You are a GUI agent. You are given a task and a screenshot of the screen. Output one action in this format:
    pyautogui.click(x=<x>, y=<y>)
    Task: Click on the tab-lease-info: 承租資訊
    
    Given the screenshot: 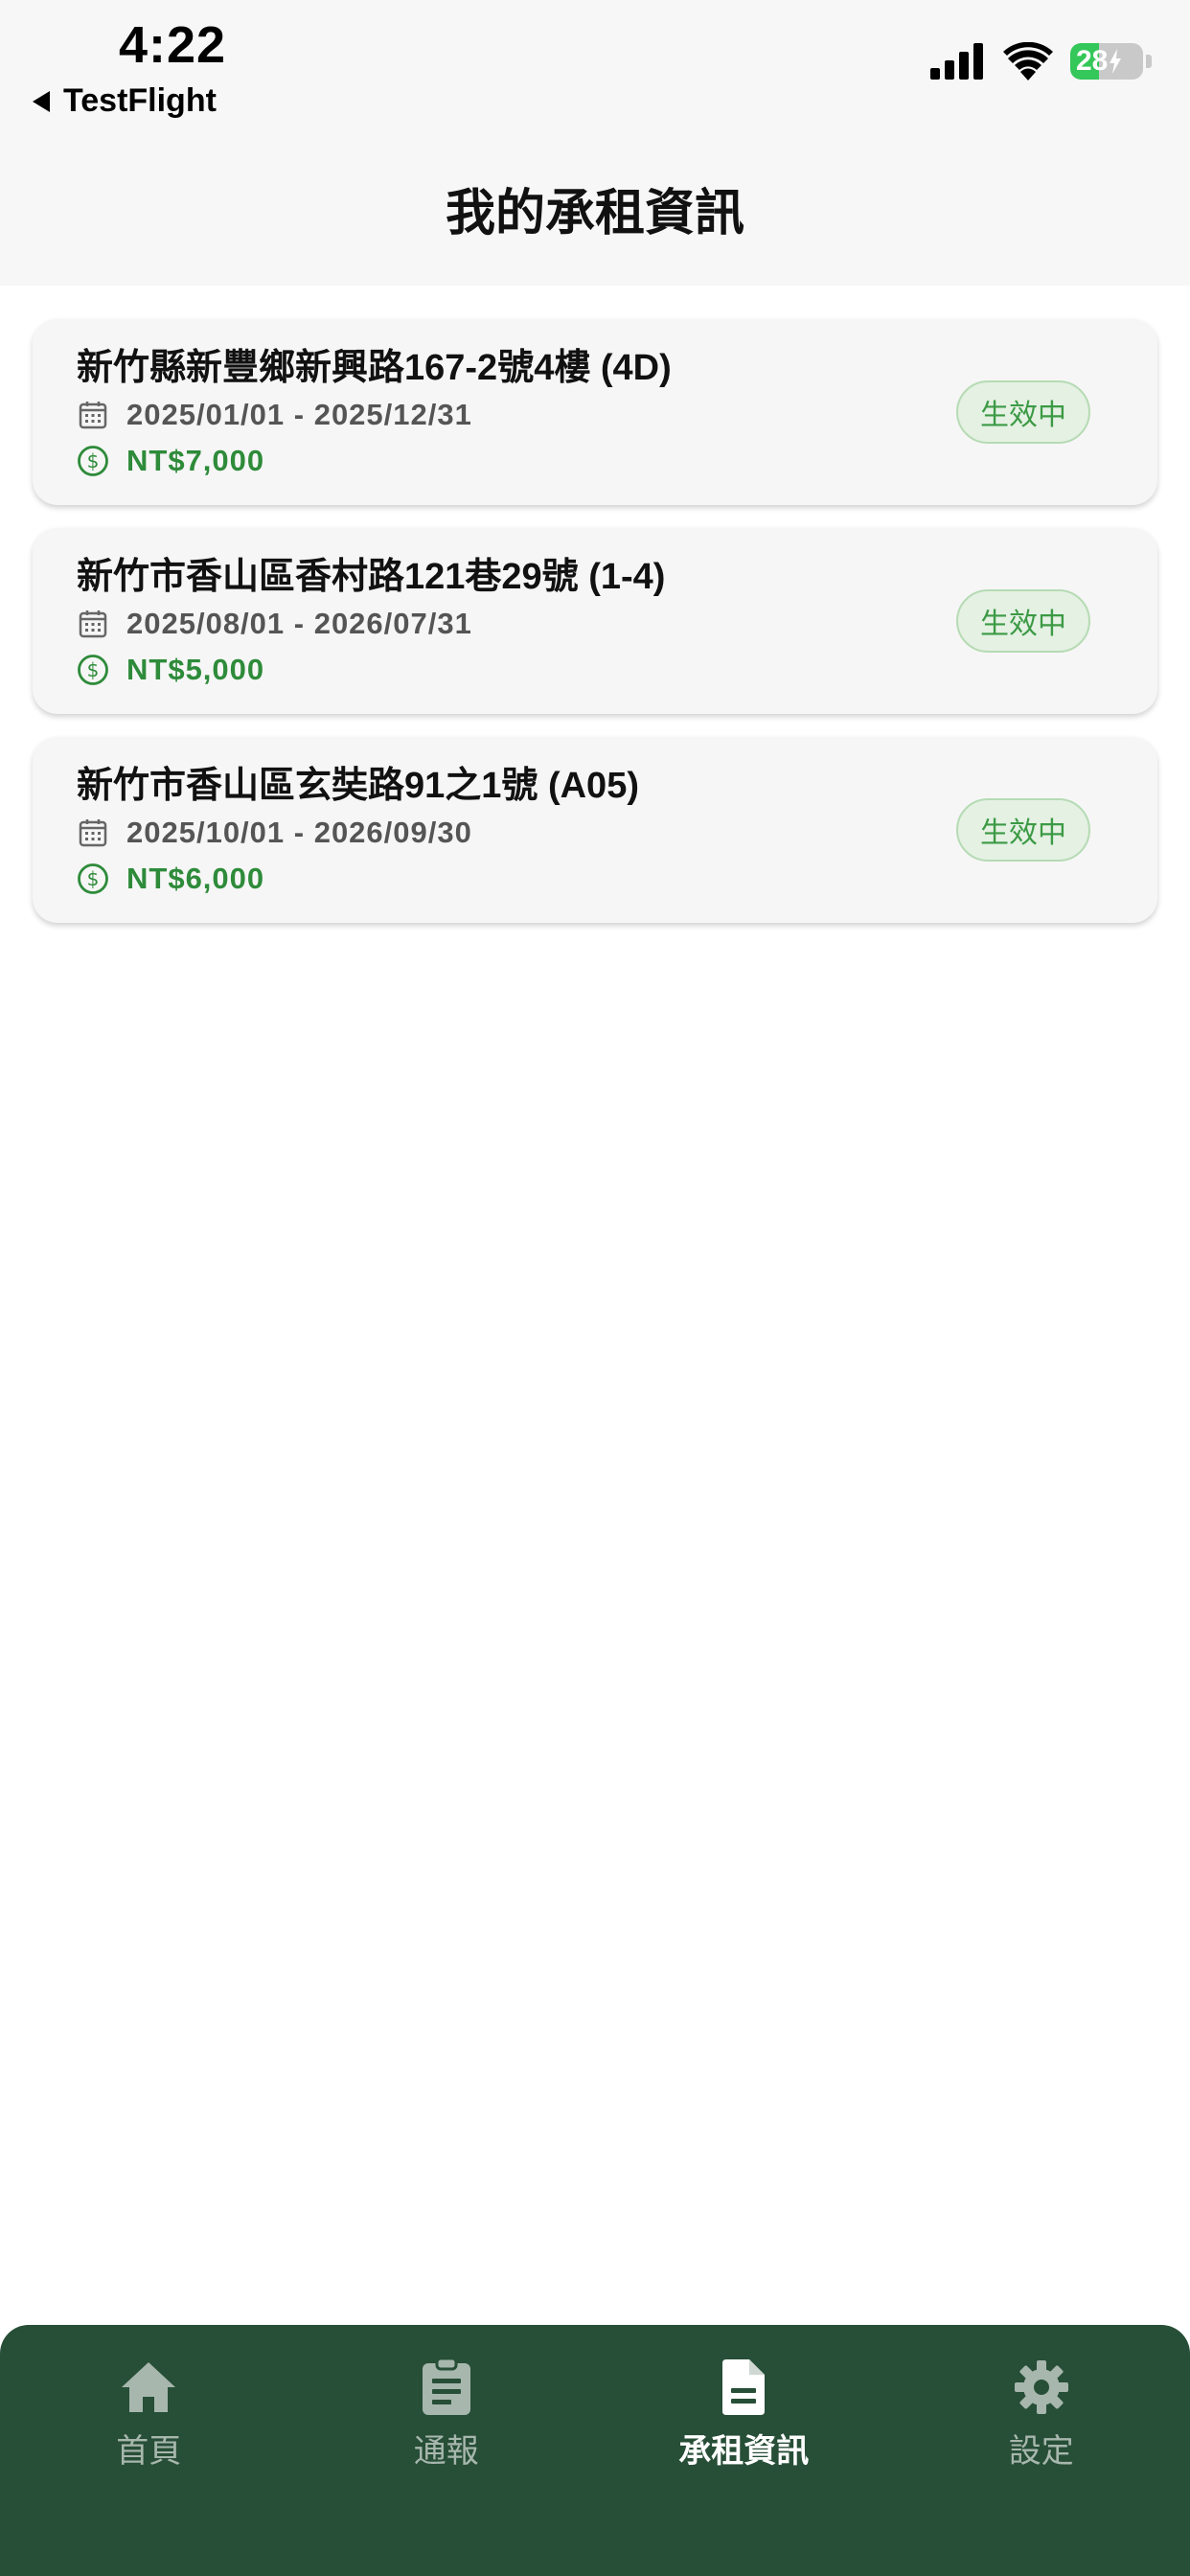 What is the action you would take?
    pyautogui.click(x=744, y=2450)
    